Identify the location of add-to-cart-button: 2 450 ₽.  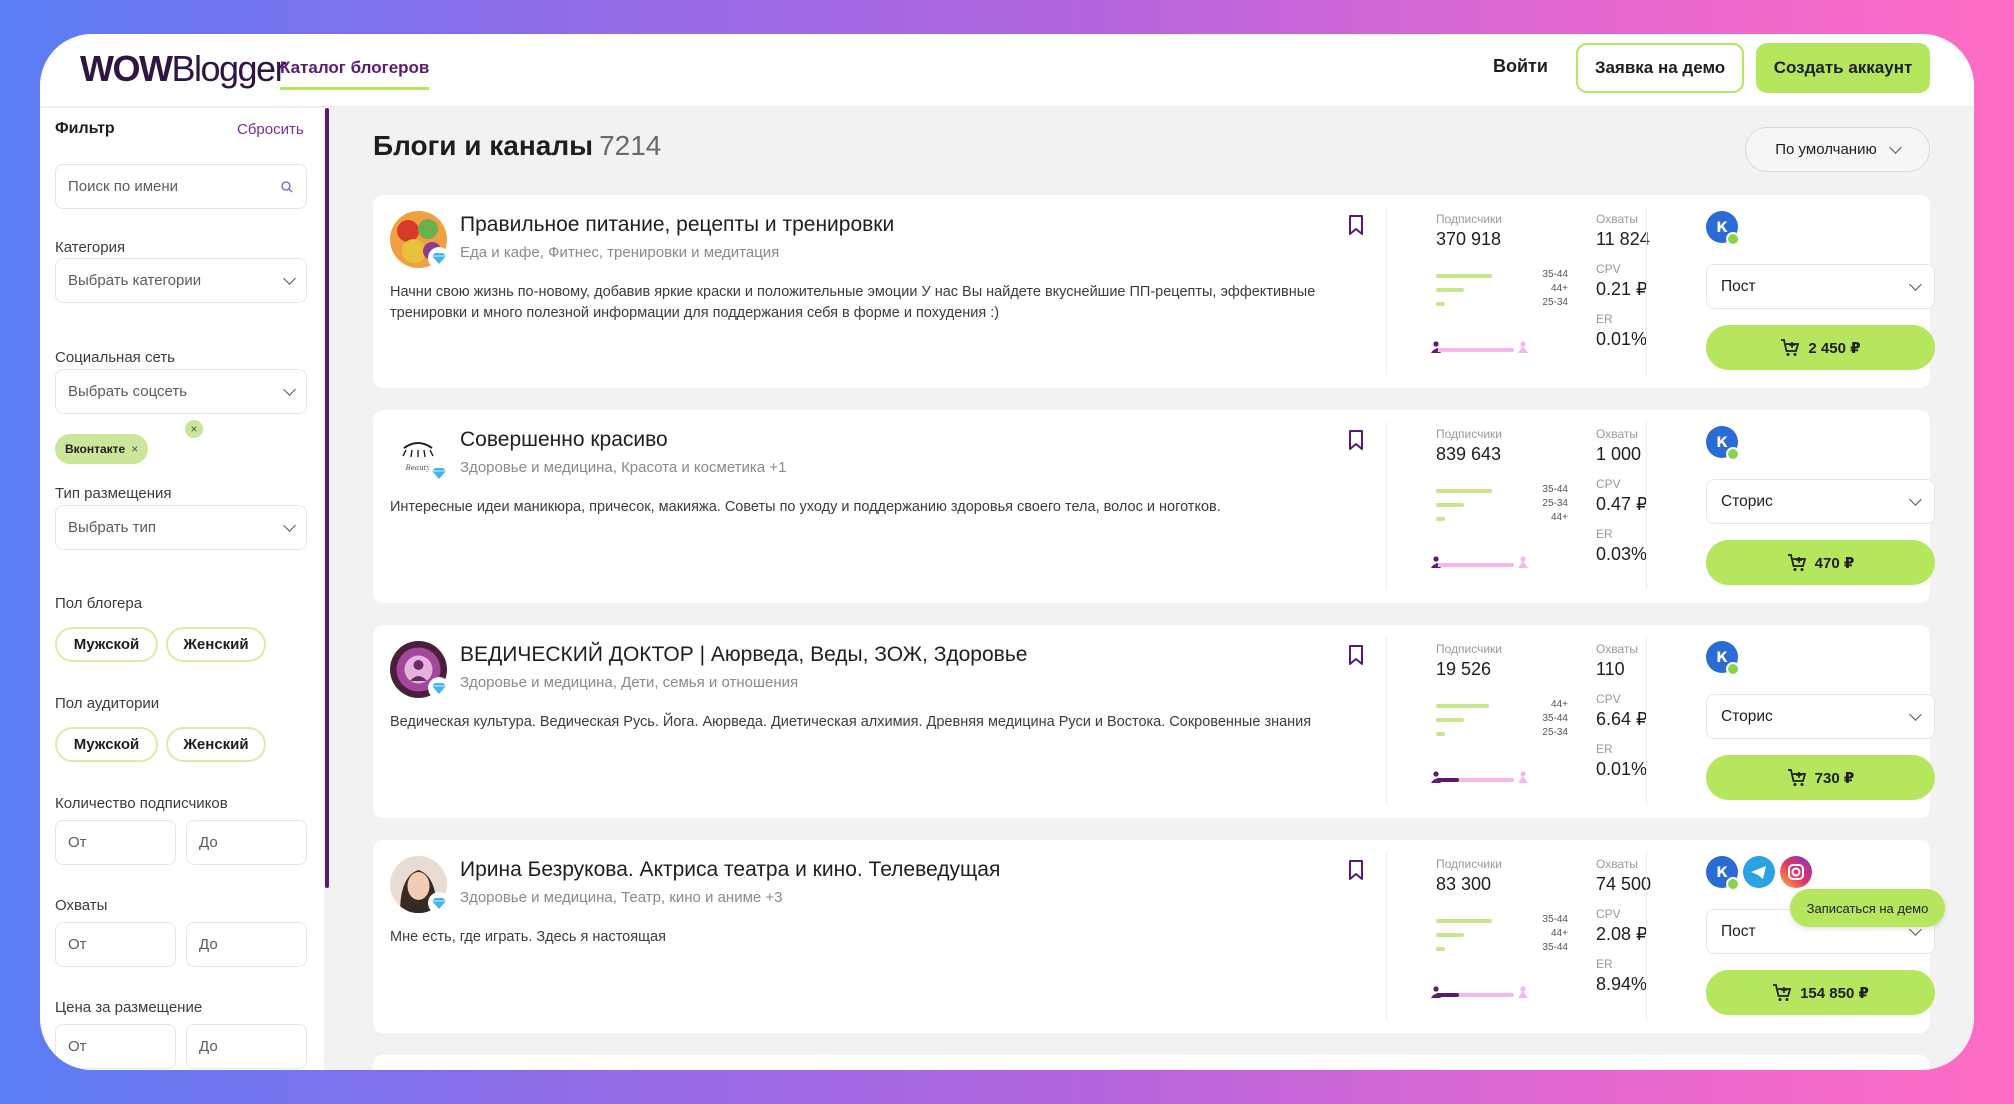
(1820, 347).